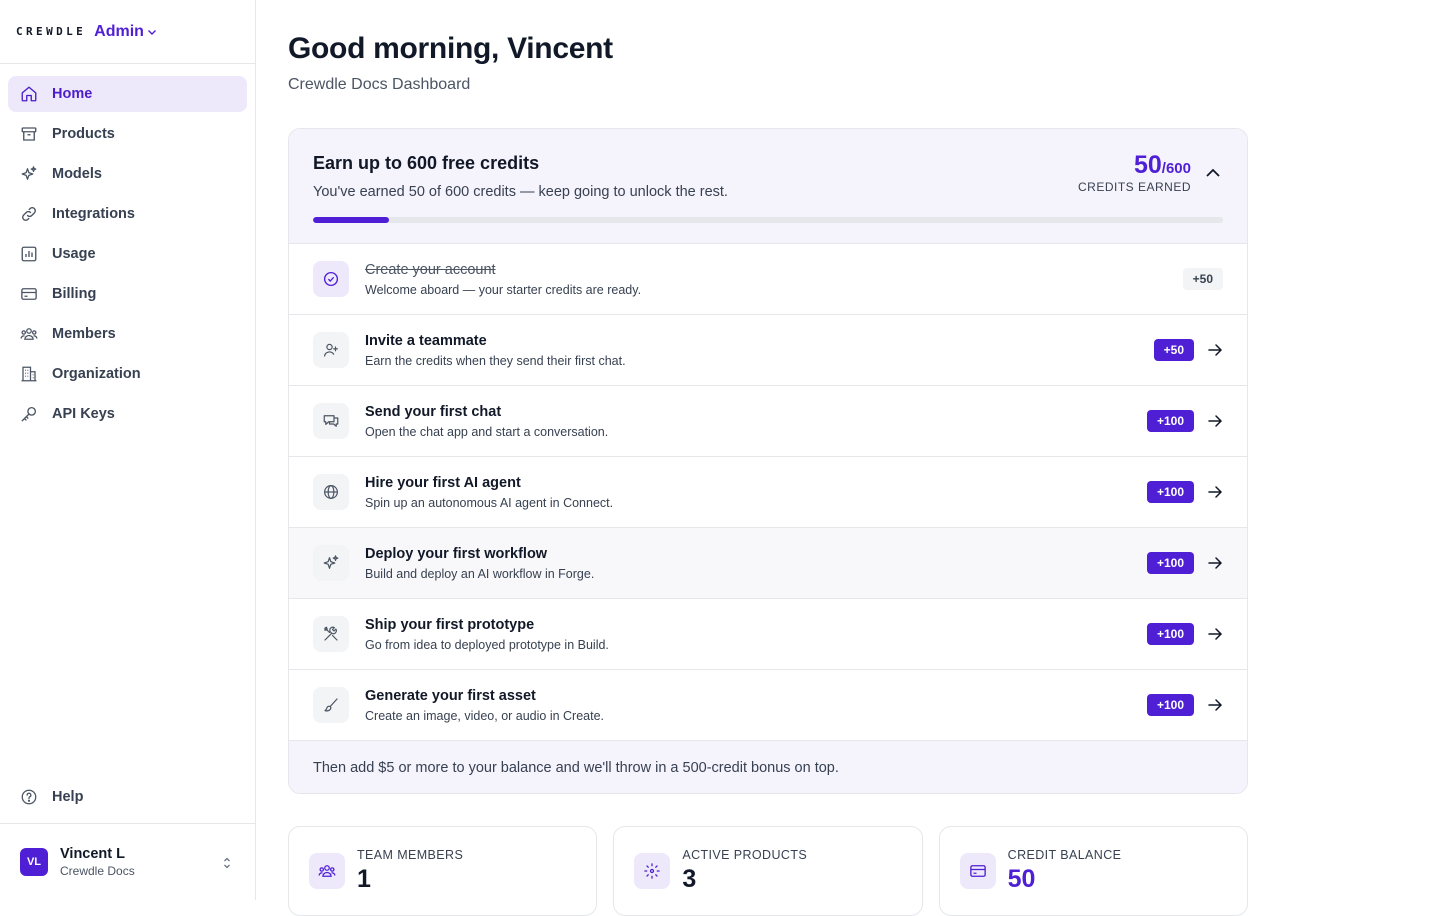 The image size is (1440, 916). Describe the element at coordinates (127, 134) in the screenshot. I see `sidebar-item-products: Products` at that location.